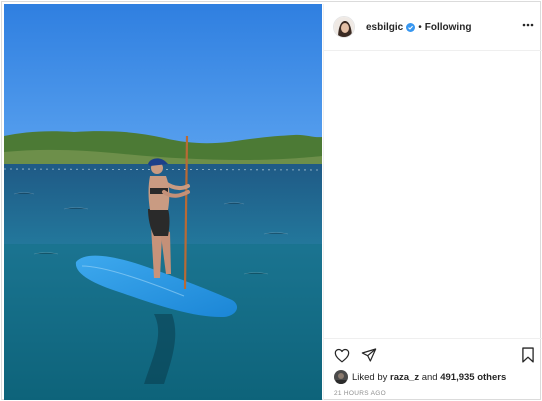 The height and width of the screenshot is (401, 542). I want to click on verified-badge-icon, so click(411, 27).